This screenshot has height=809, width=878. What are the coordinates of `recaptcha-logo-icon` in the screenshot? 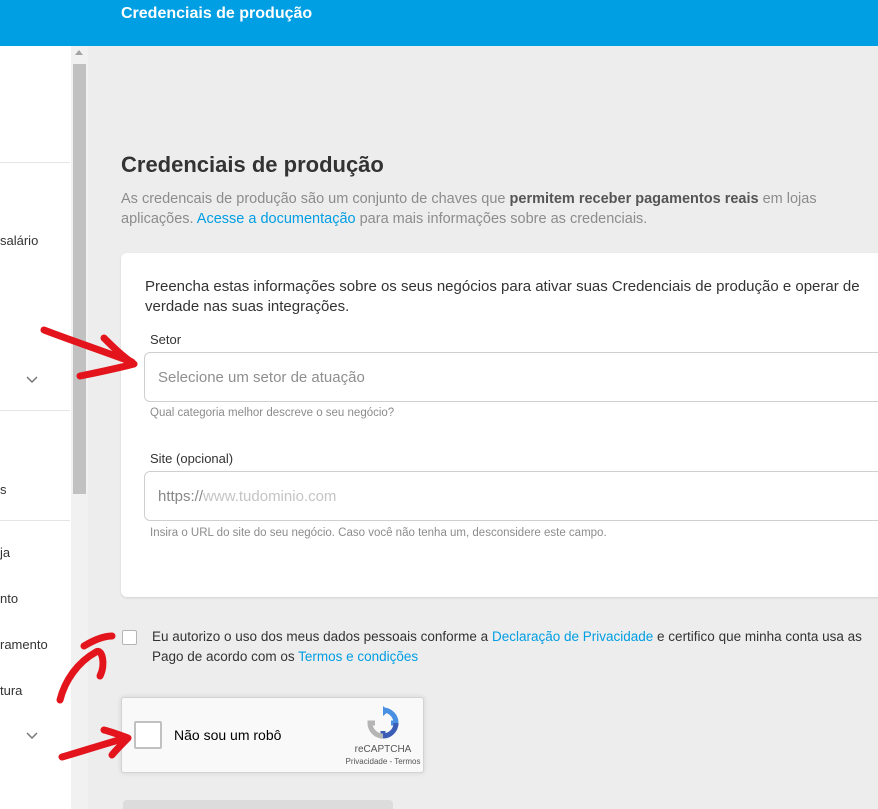 It's located at (383, 722).